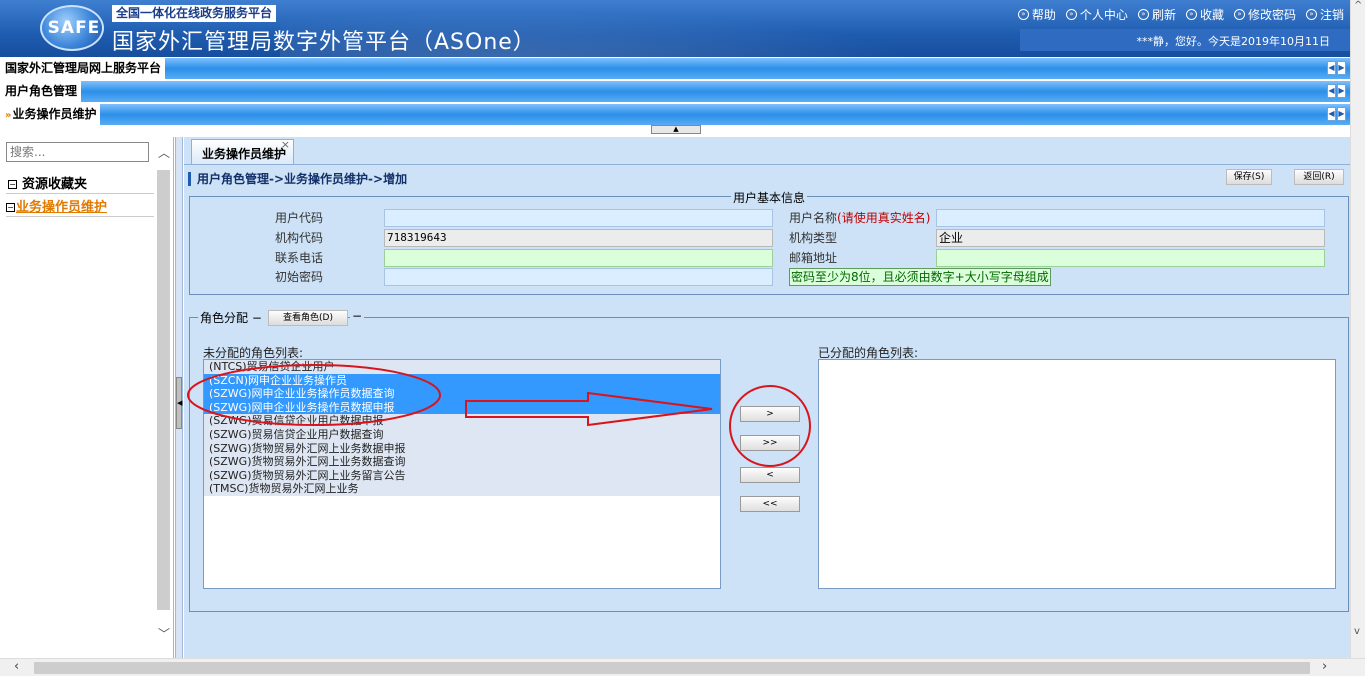 The height and width of the screenshot is (676, 1365). I want to click on highlight-circle, so click(770, 426).